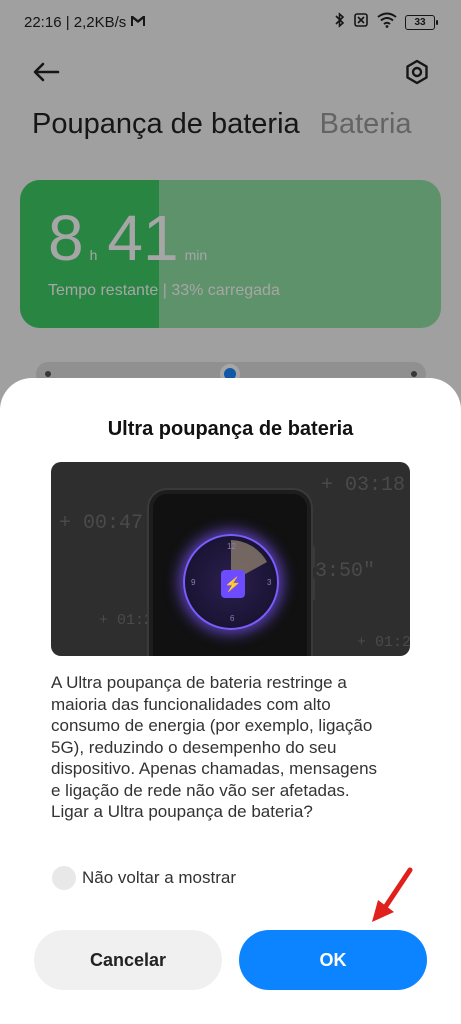 Image resolution: width=461 pixels, height=1024 pixels. Describe the element at coordinates (232, 618) in the screenshot. I see `clock-number: 6` at that location.